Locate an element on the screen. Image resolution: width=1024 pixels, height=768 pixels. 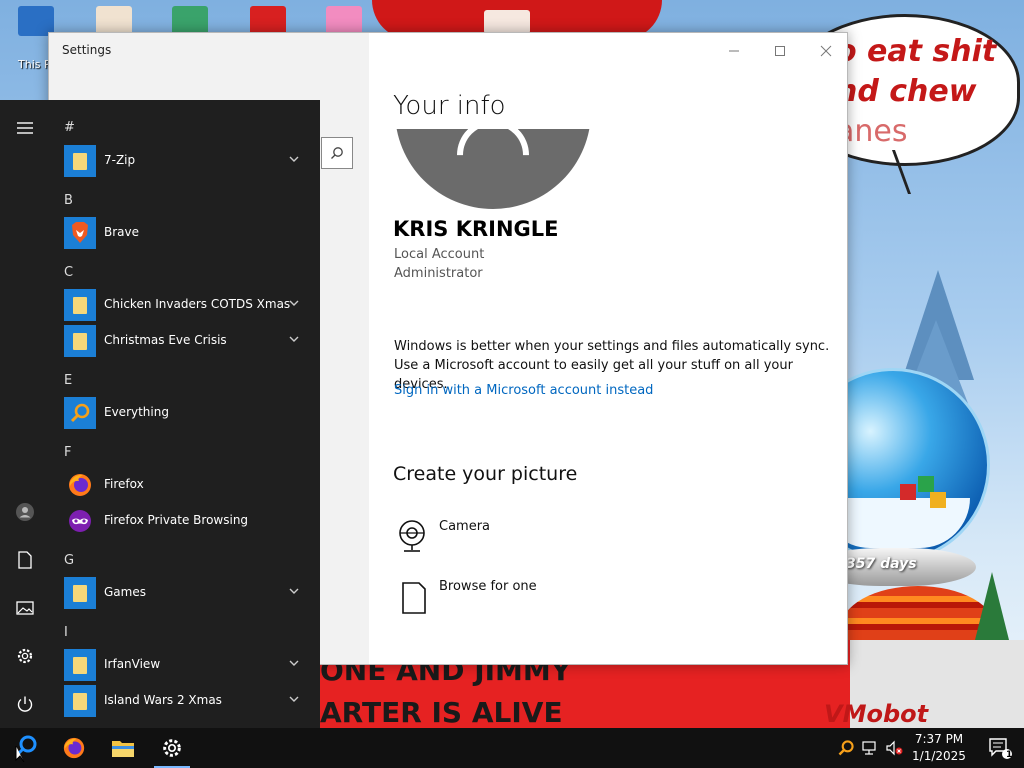
app-name: Brave is located at coordinates (122, 232).